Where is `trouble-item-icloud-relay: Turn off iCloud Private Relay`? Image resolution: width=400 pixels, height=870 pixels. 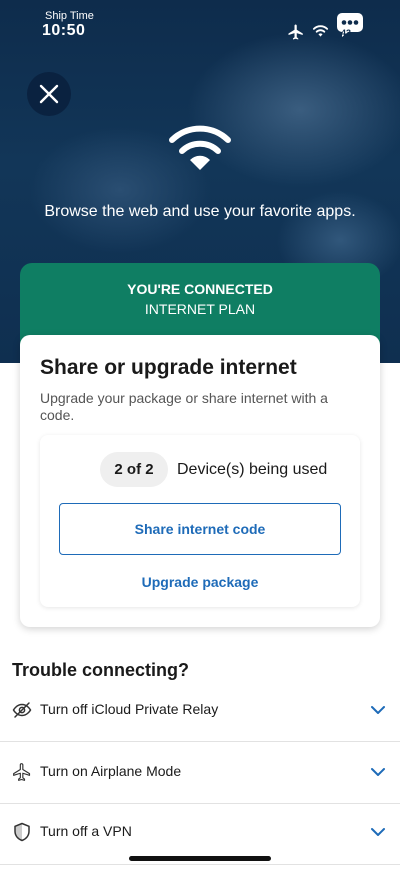
trouble-item-icloud-relay: Turn off iCloud Private Relay is located at coordinates (200, 710).